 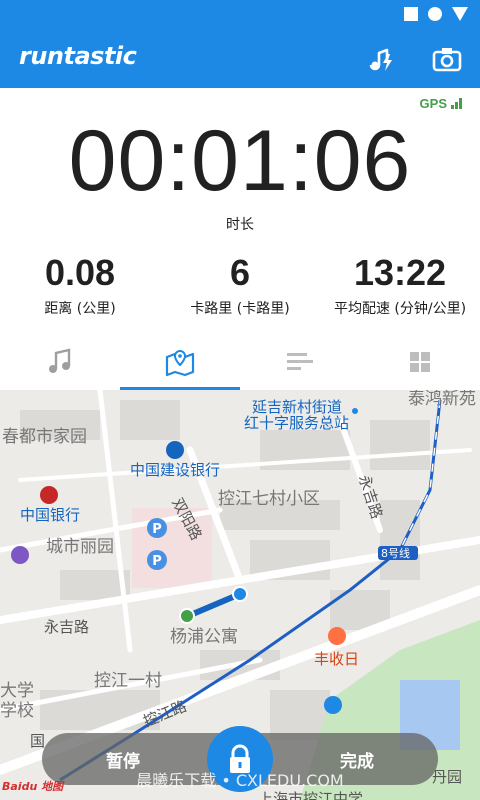 I want to click on signal-icon, so click(x=456, y=103).